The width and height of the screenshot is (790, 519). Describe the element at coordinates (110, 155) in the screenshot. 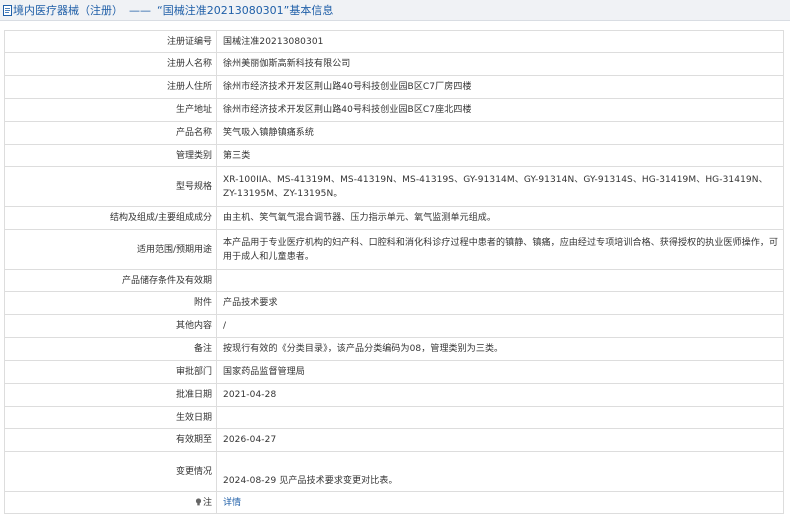

I see `row-label: 管理类别` at that location.